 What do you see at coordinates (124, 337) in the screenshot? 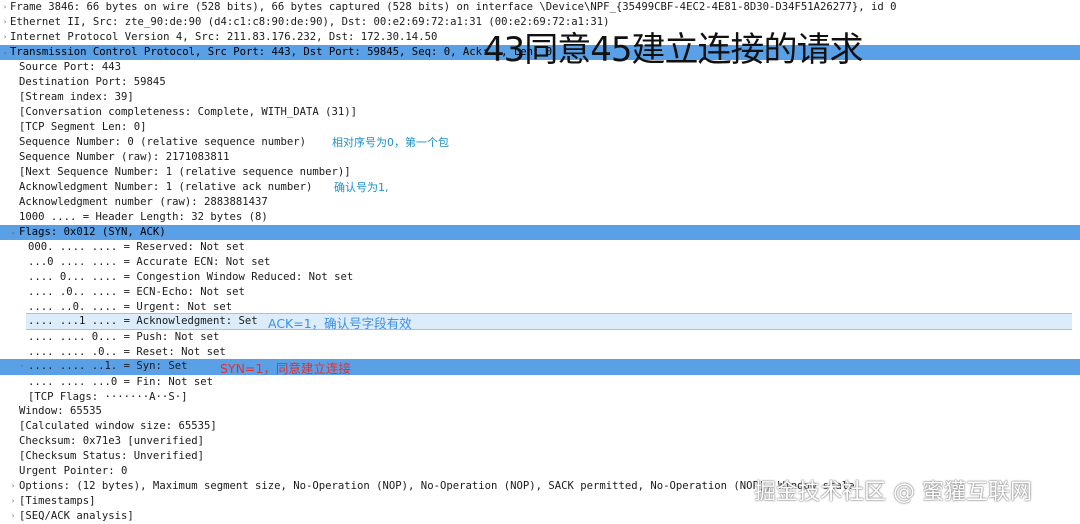
I see `row-text: .... .... 0... = Push: Not set` at bounding box center [124, 337].